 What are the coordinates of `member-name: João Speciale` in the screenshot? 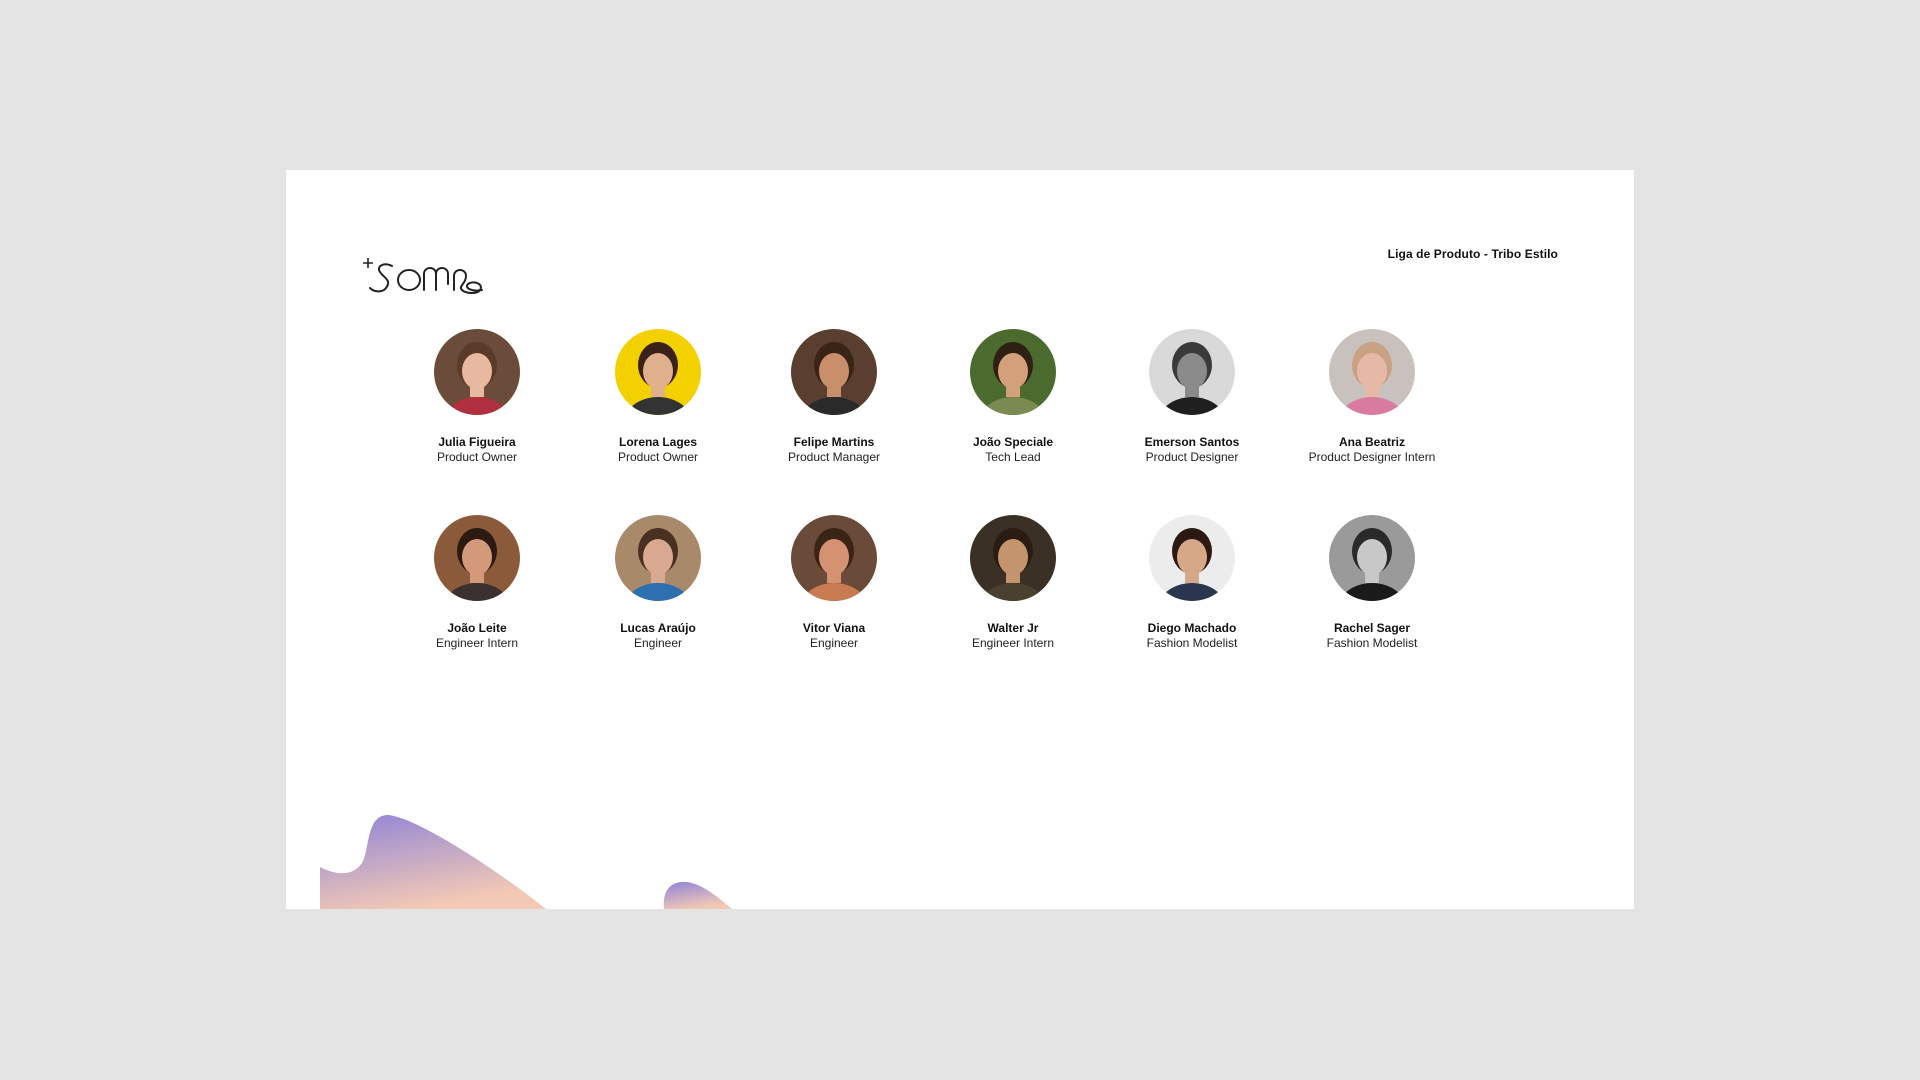 It's located at (1013, 442).